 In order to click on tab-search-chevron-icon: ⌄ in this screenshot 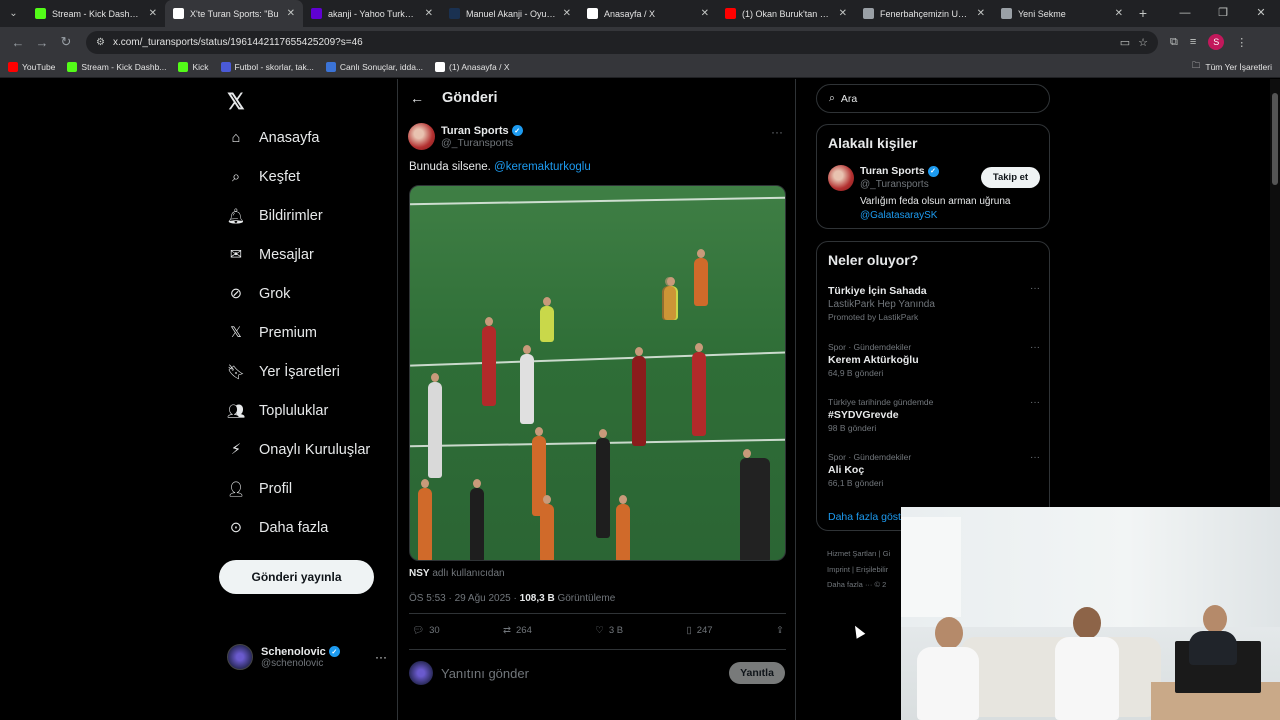, I will do `click(13, 13)`.